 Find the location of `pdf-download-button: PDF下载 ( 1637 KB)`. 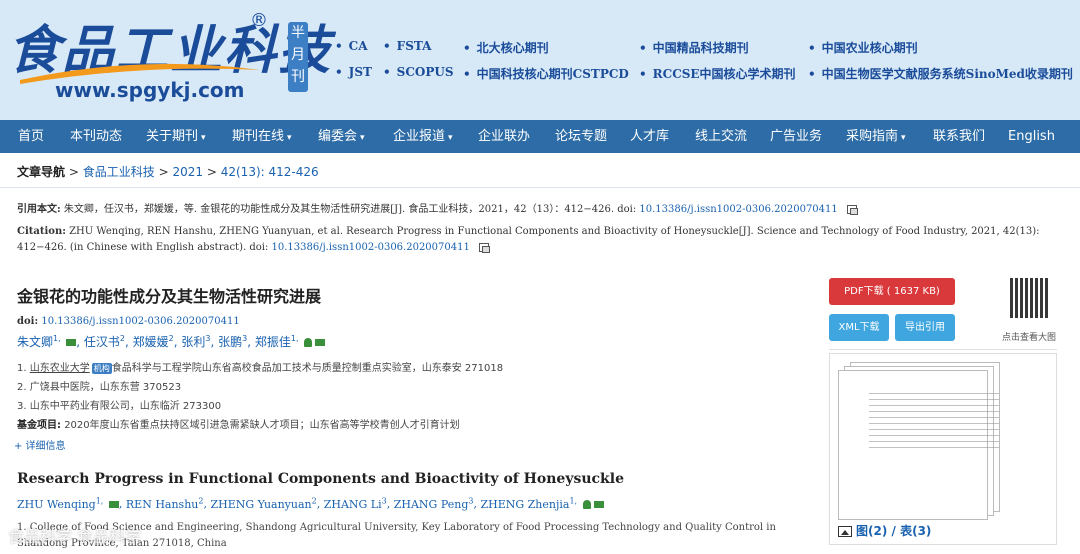

pdf-download-button: PDF下载 ( 1637 KB) is located at coordinates (892, 291).